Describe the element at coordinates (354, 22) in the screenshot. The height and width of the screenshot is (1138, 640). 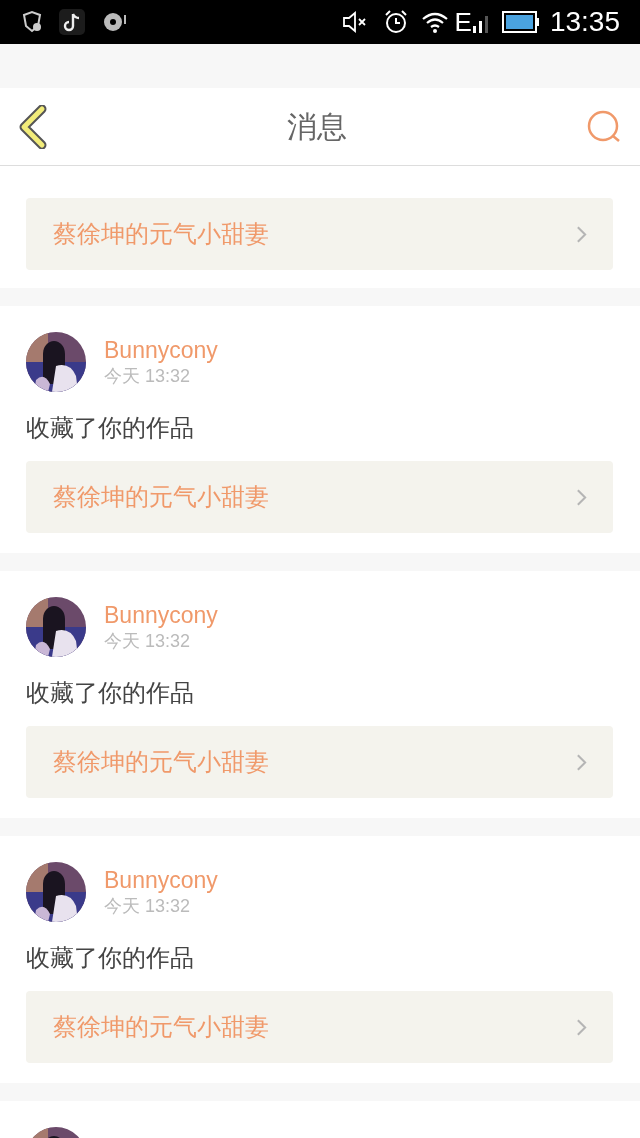
I see `mute-icon` at that location.